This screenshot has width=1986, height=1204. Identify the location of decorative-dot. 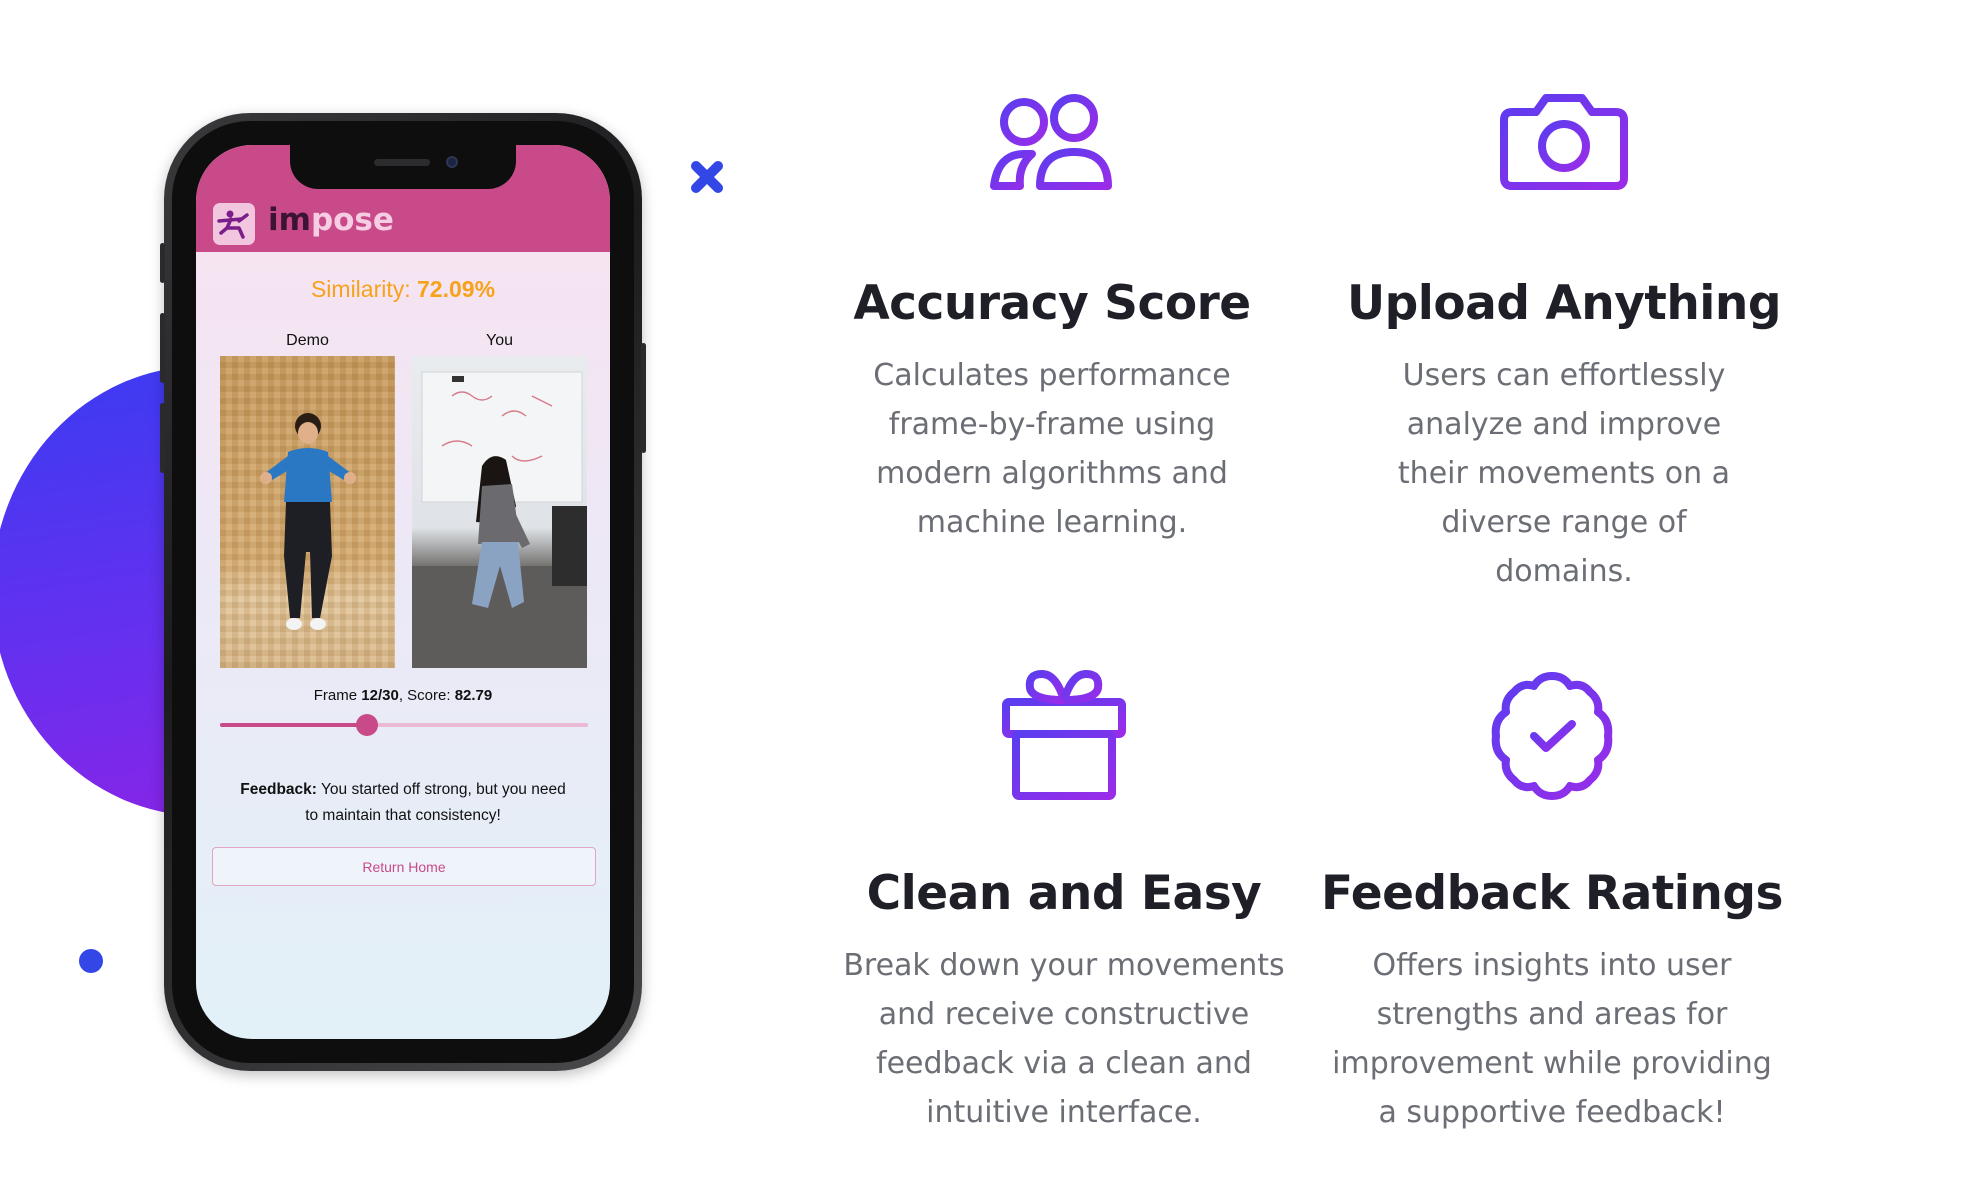
(91, 961).